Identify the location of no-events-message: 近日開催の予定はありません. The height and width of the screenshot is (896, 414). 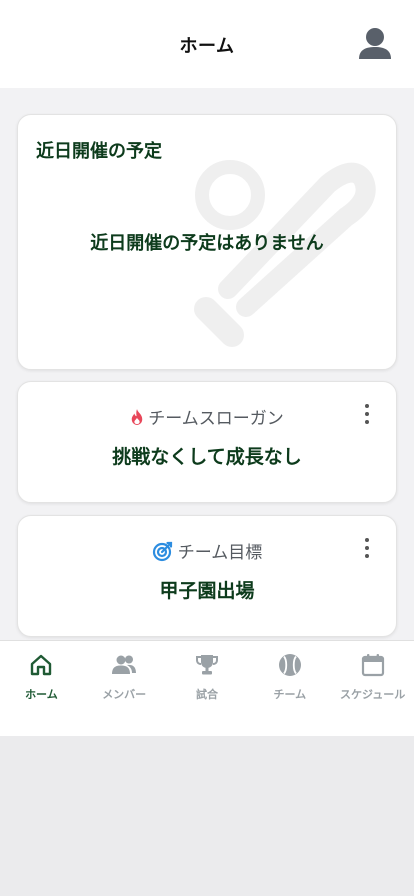
(207, 243).